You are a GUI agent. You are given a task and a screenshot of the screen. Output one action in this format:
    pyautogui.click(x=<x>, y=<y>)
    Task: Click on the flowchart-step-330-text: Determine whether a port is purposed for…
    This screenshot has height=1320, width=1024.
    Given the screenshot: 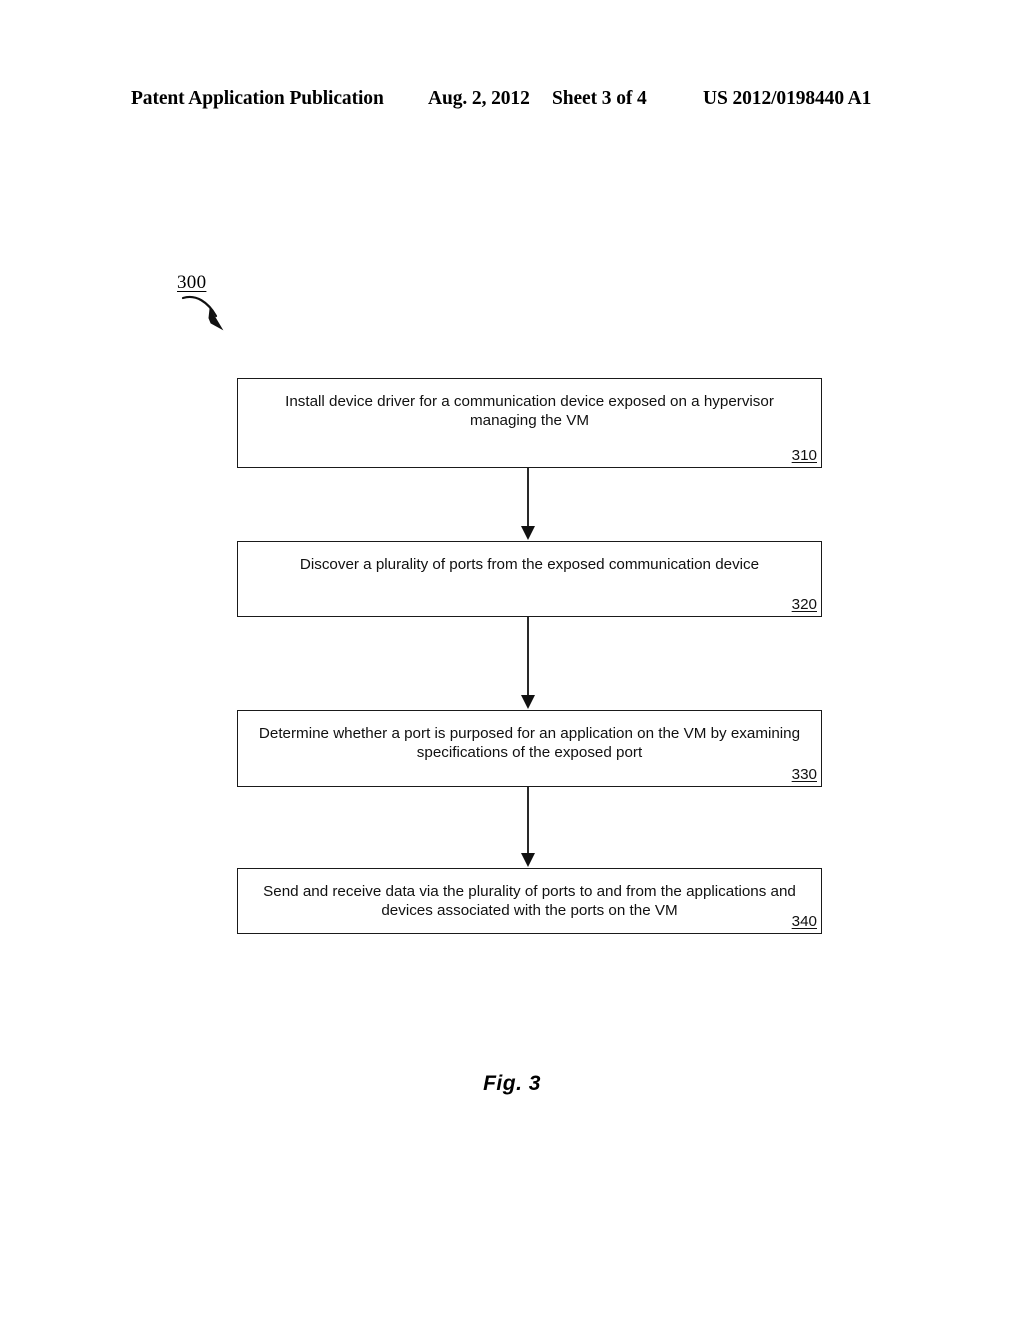 What is the action you would take?
    pyautogui.click(x=529, y=743)
    